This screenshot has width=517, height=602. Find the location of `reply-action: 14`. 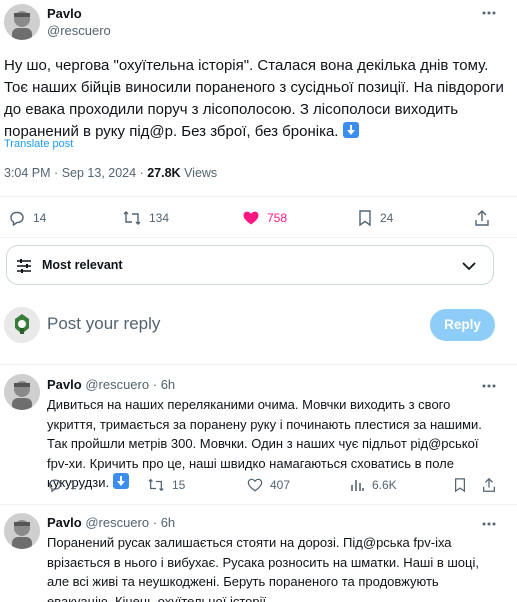

reply-action: 14 is located at coordinates (27, 218).